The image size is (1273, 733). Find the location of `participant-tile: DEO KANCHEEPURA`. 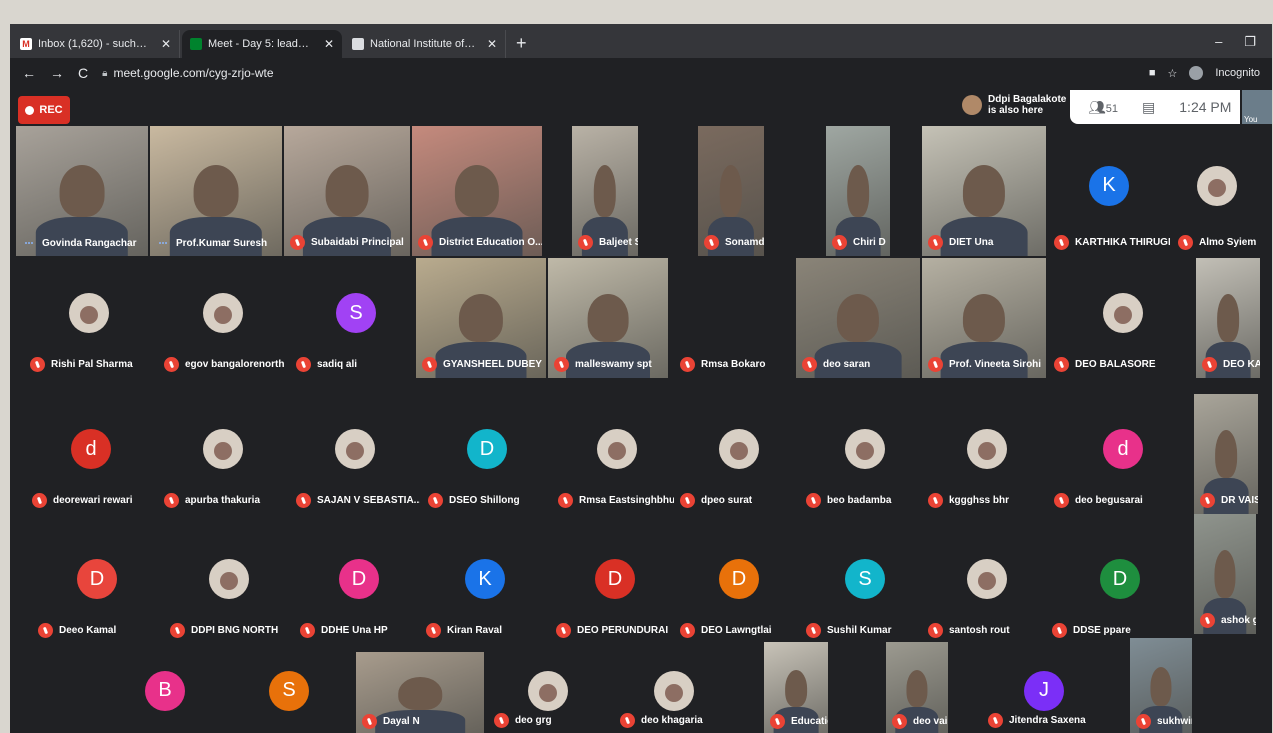

participant-tile: DEO KANCHEEPURA is located at coordinates (1228, 318).